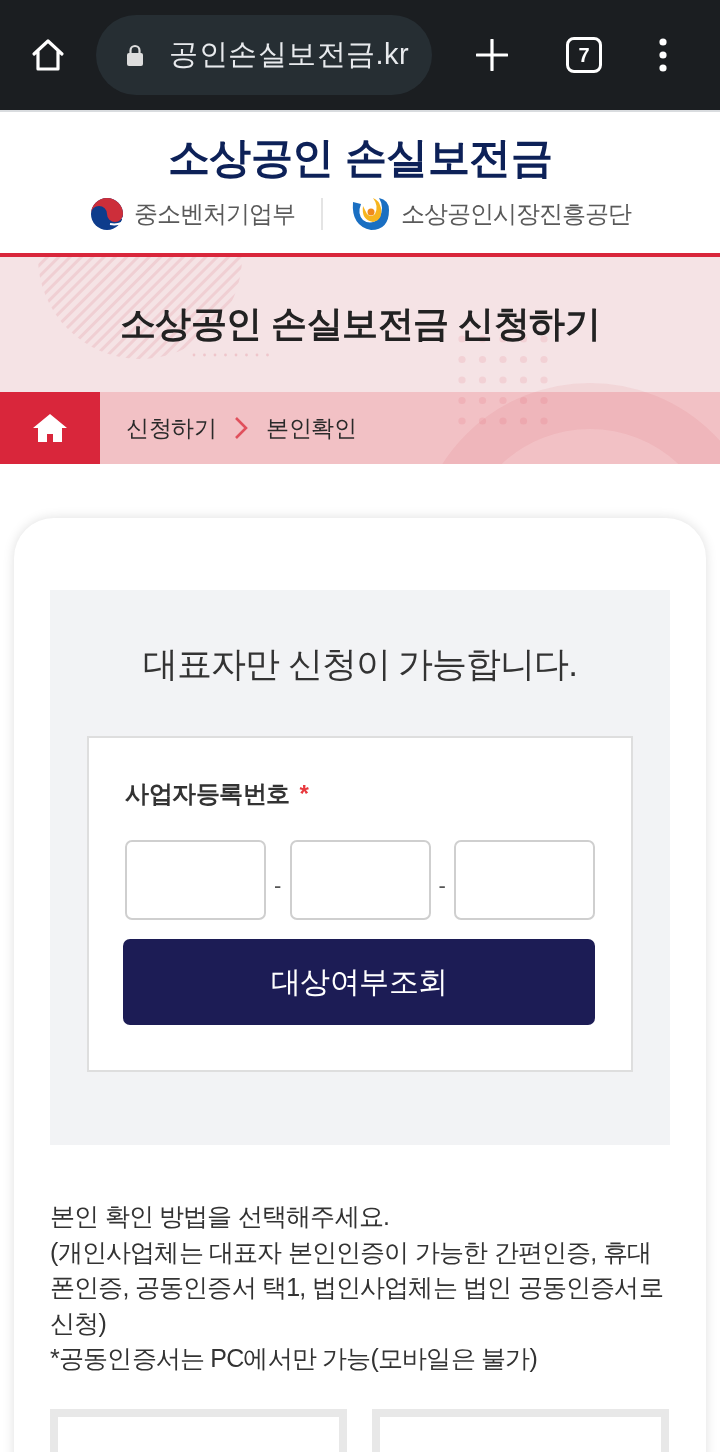 The height and width of the screenshot is (1452, 720). What do you see at coordinates (220, 1216) in the screenshot?
I see `instruction-text: 본인 확인 방법을 선택해주세요.` at bounding box center [220, 1216].